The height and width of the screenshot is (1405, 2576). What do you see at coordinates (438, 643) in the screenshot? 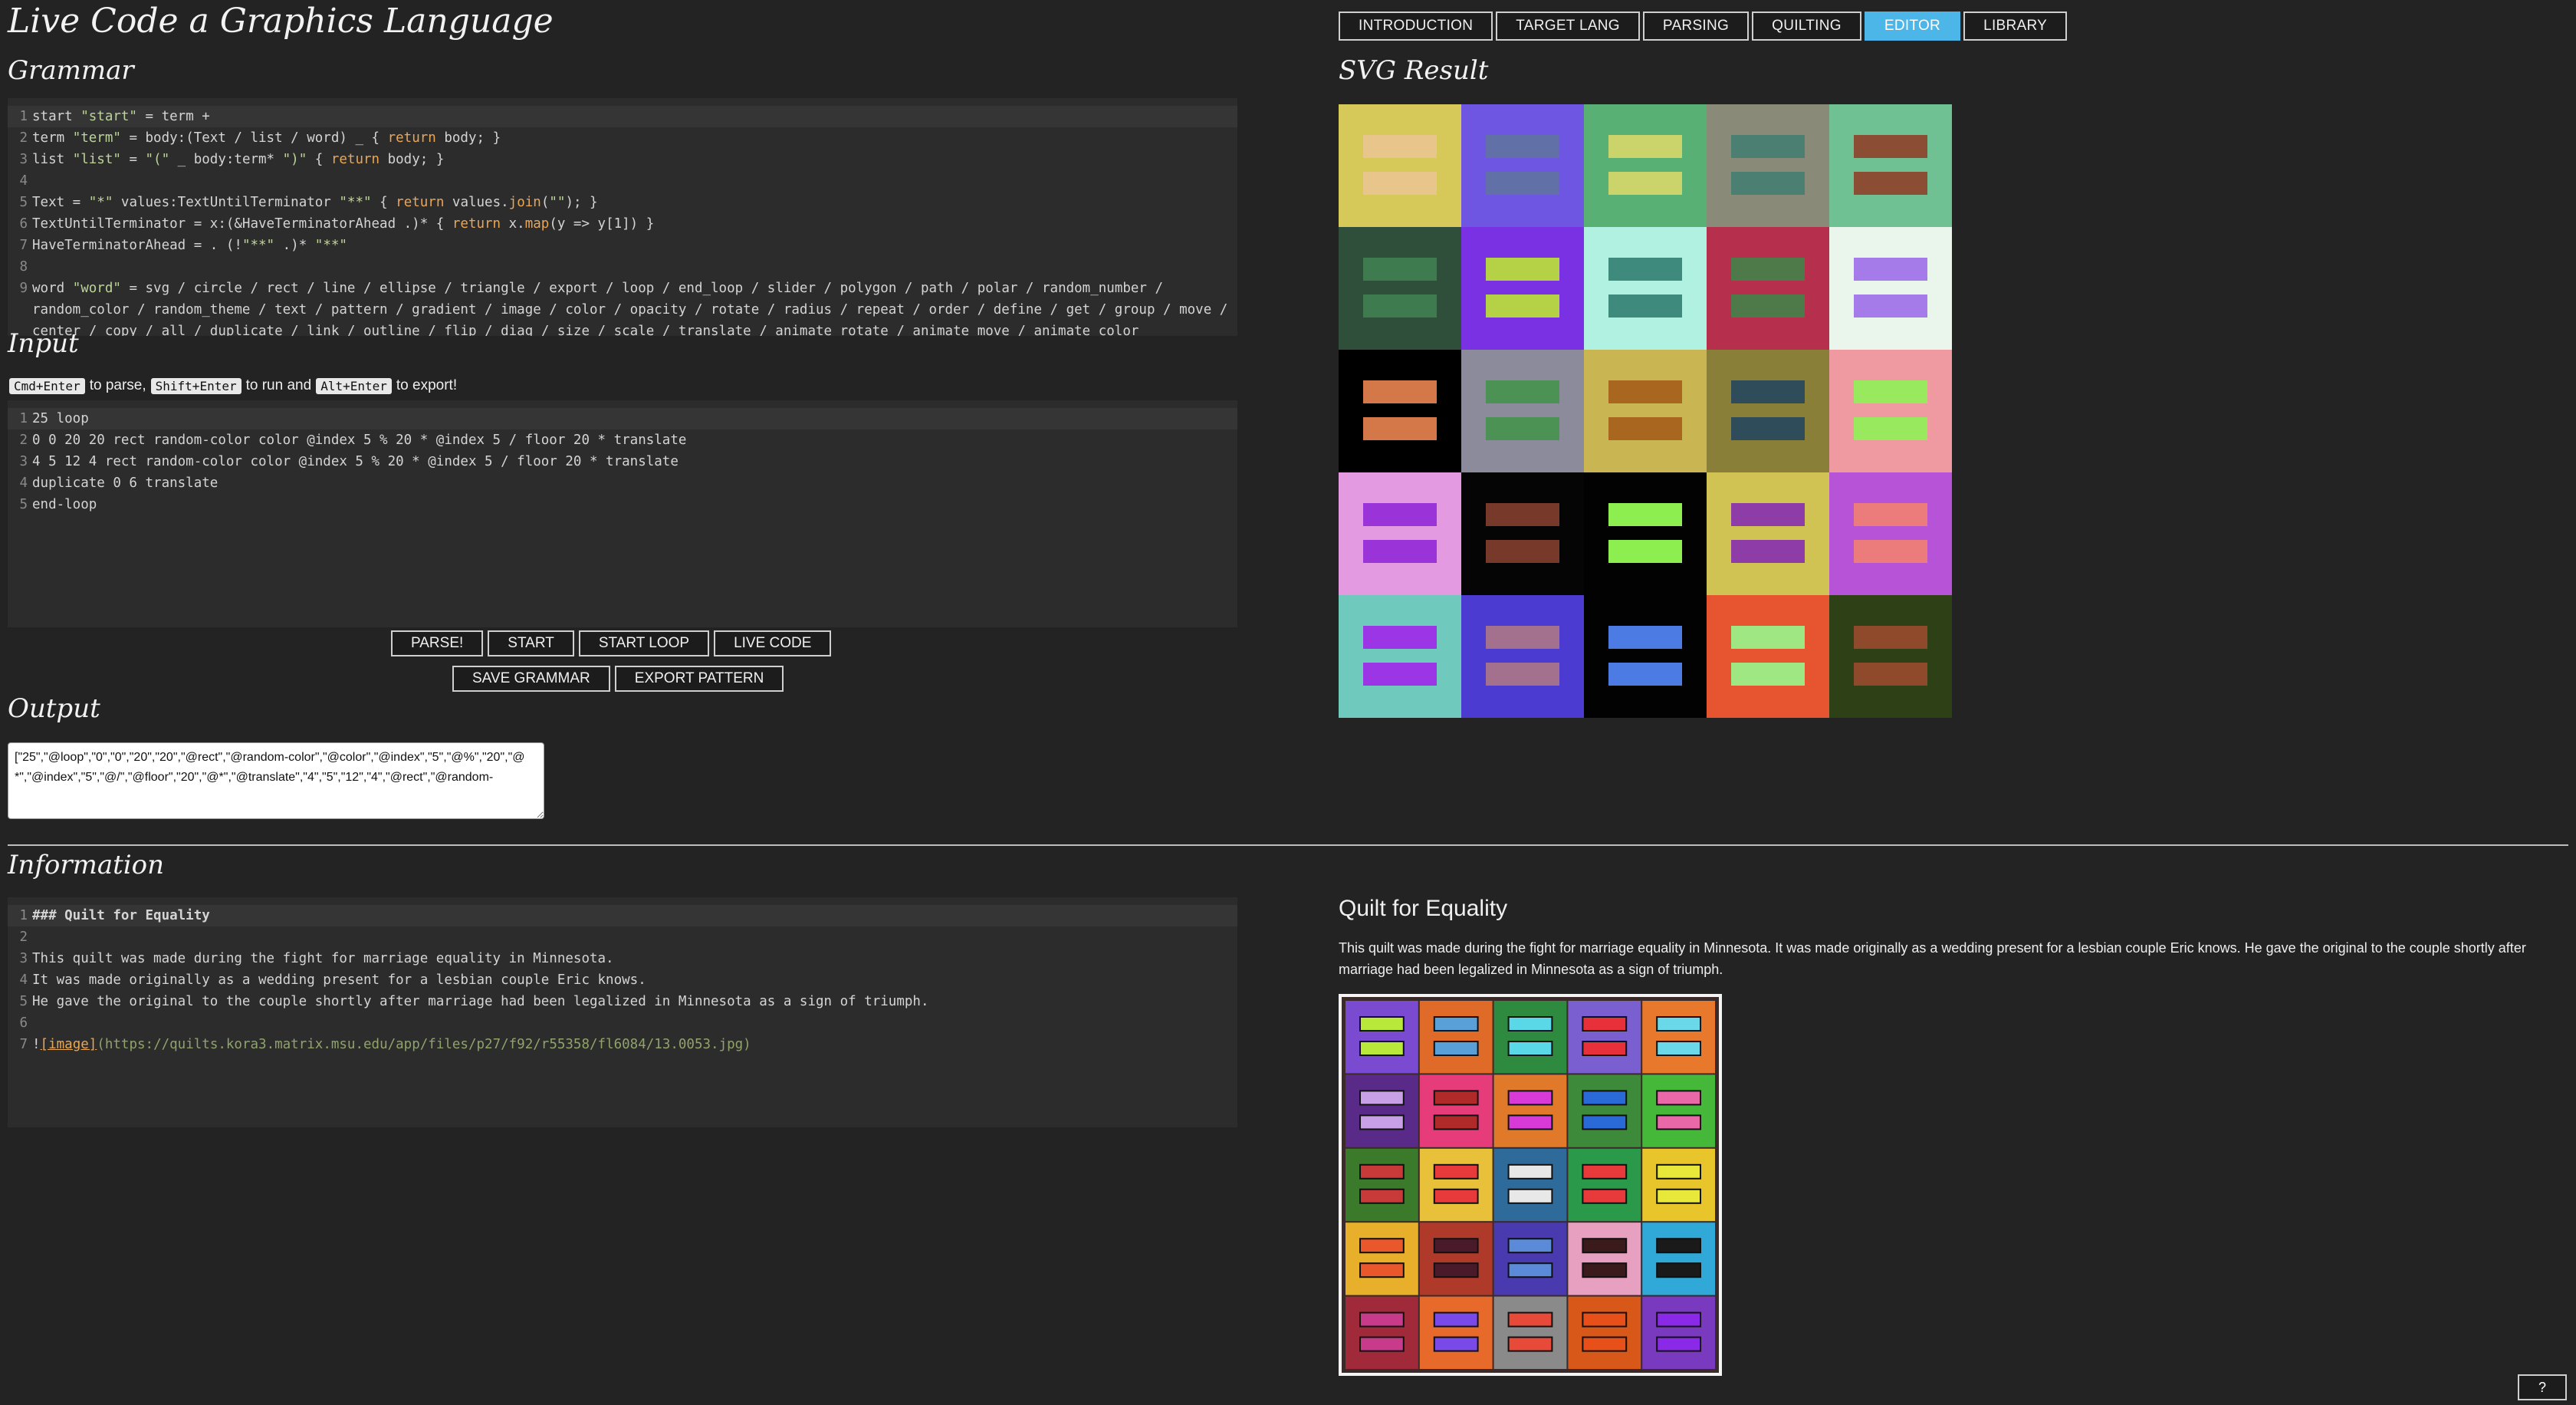
I see `parse-button: PARSE!` at bounding box center [438, 643].